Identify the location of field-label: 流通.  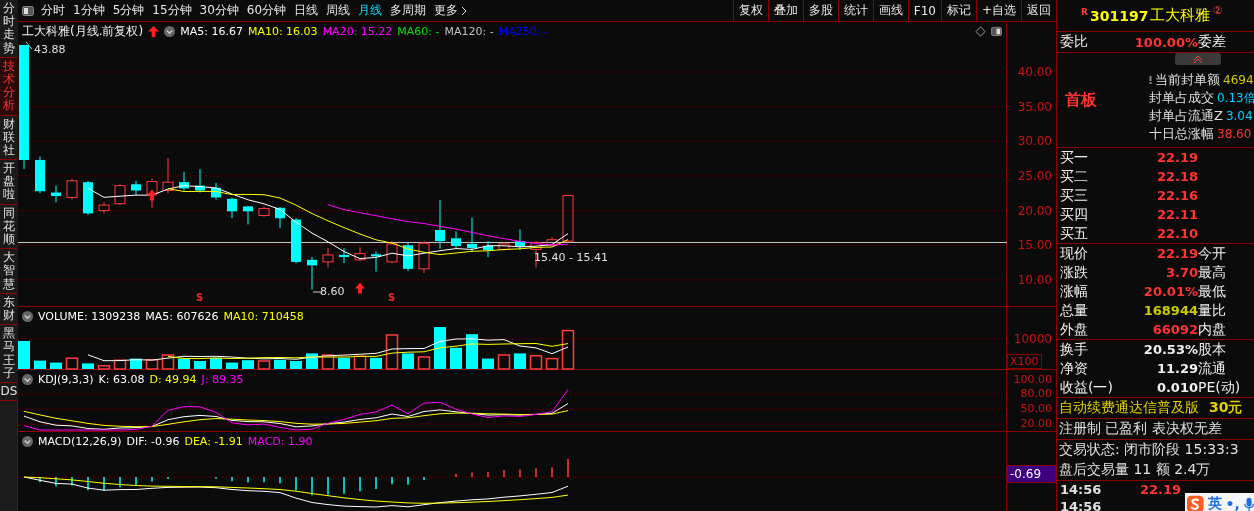
(1212, 368).